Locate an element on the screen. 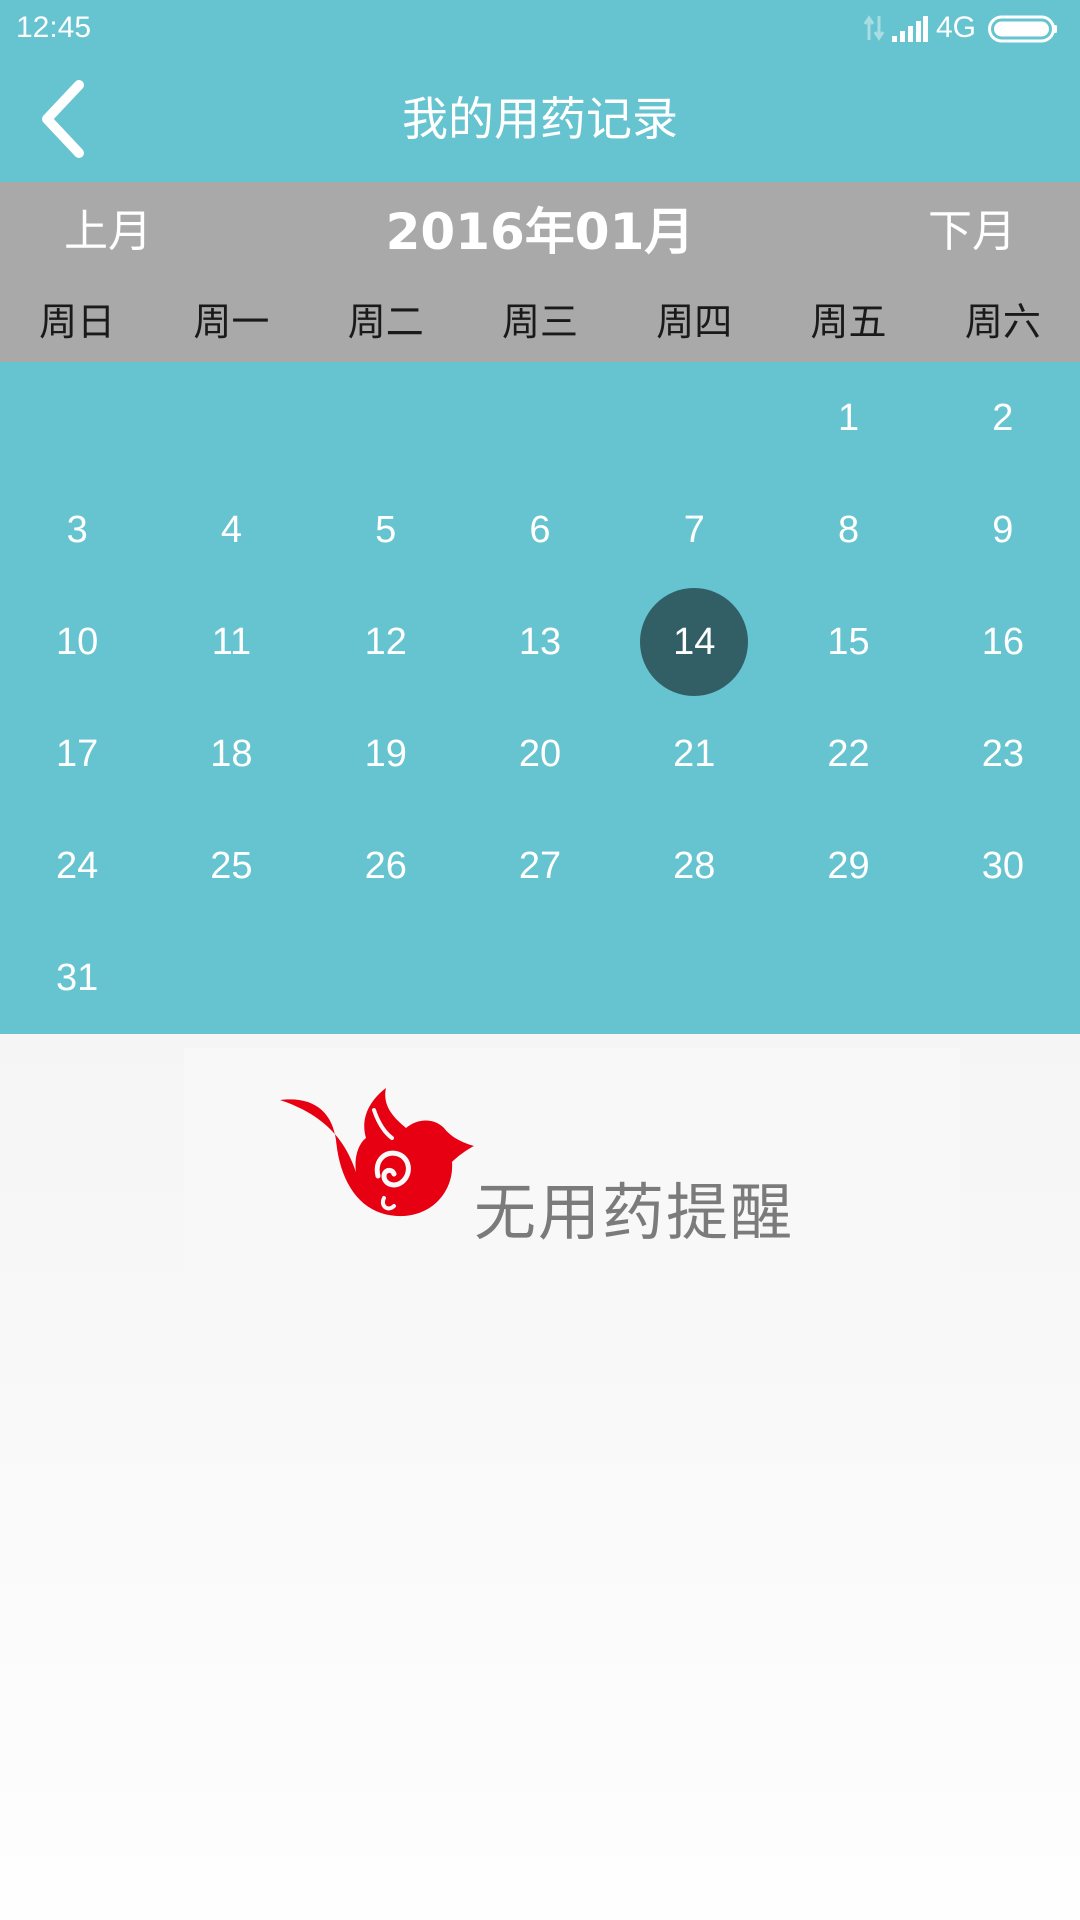 This screenshot has height=1920, width=1080. day-cell: 9 is located at coordinates (1003, 530).